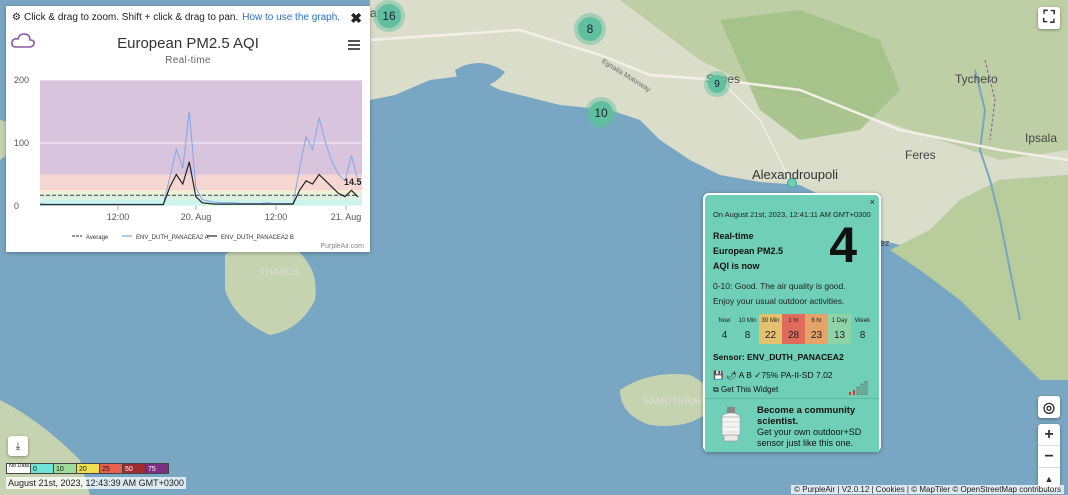 The height and width of the screenshot is (495, 1068). Describe the element at coordinates (843, 245) in the screenshot. I see `aqi-value: 4` at that location.